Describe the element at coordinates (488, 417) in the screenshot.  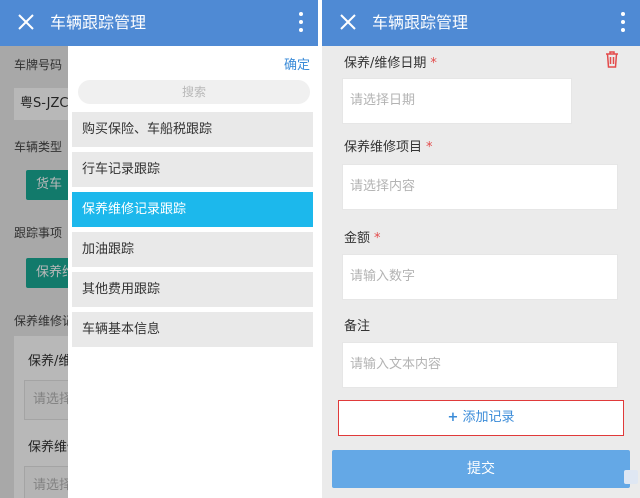
I see `add-record-label: 添加记录` at that location.